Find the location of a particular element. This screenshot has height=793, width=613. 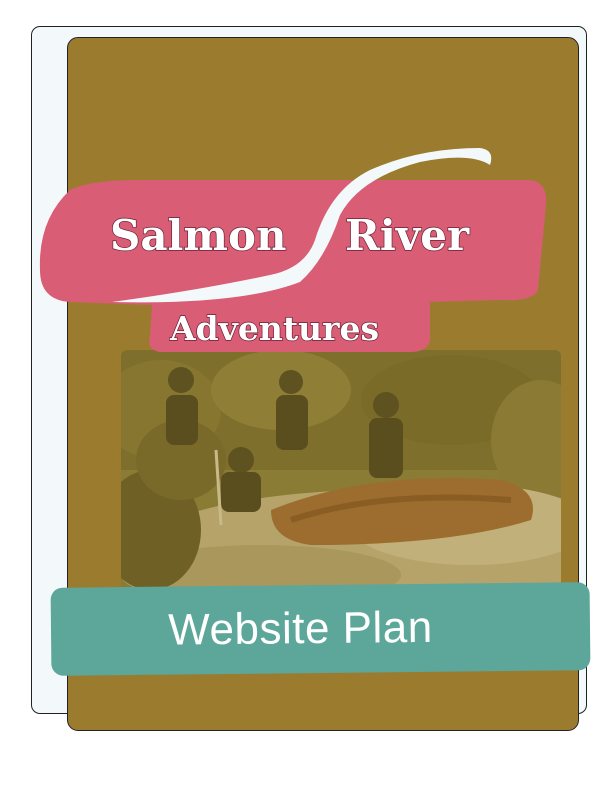

title-word-1: Salmon is located at coordinates (198, 235).